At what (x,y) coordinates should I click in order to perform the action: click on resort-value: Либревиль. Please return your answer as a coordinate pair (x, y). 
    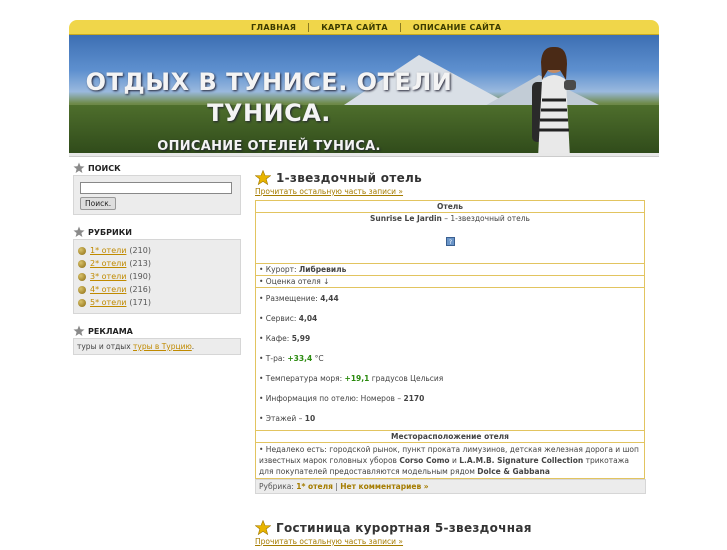
    Looking at the image, I should click on (322, 269).